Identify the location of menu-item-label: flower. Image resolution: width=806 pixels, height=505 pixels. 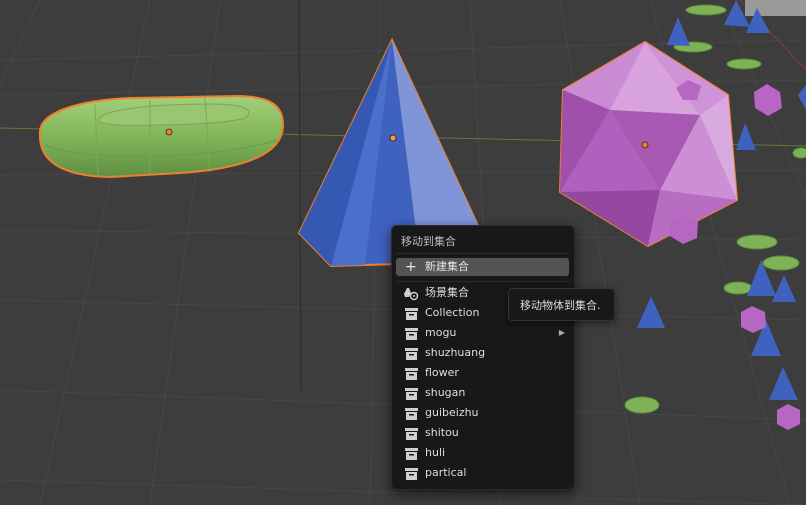
(442, 372).